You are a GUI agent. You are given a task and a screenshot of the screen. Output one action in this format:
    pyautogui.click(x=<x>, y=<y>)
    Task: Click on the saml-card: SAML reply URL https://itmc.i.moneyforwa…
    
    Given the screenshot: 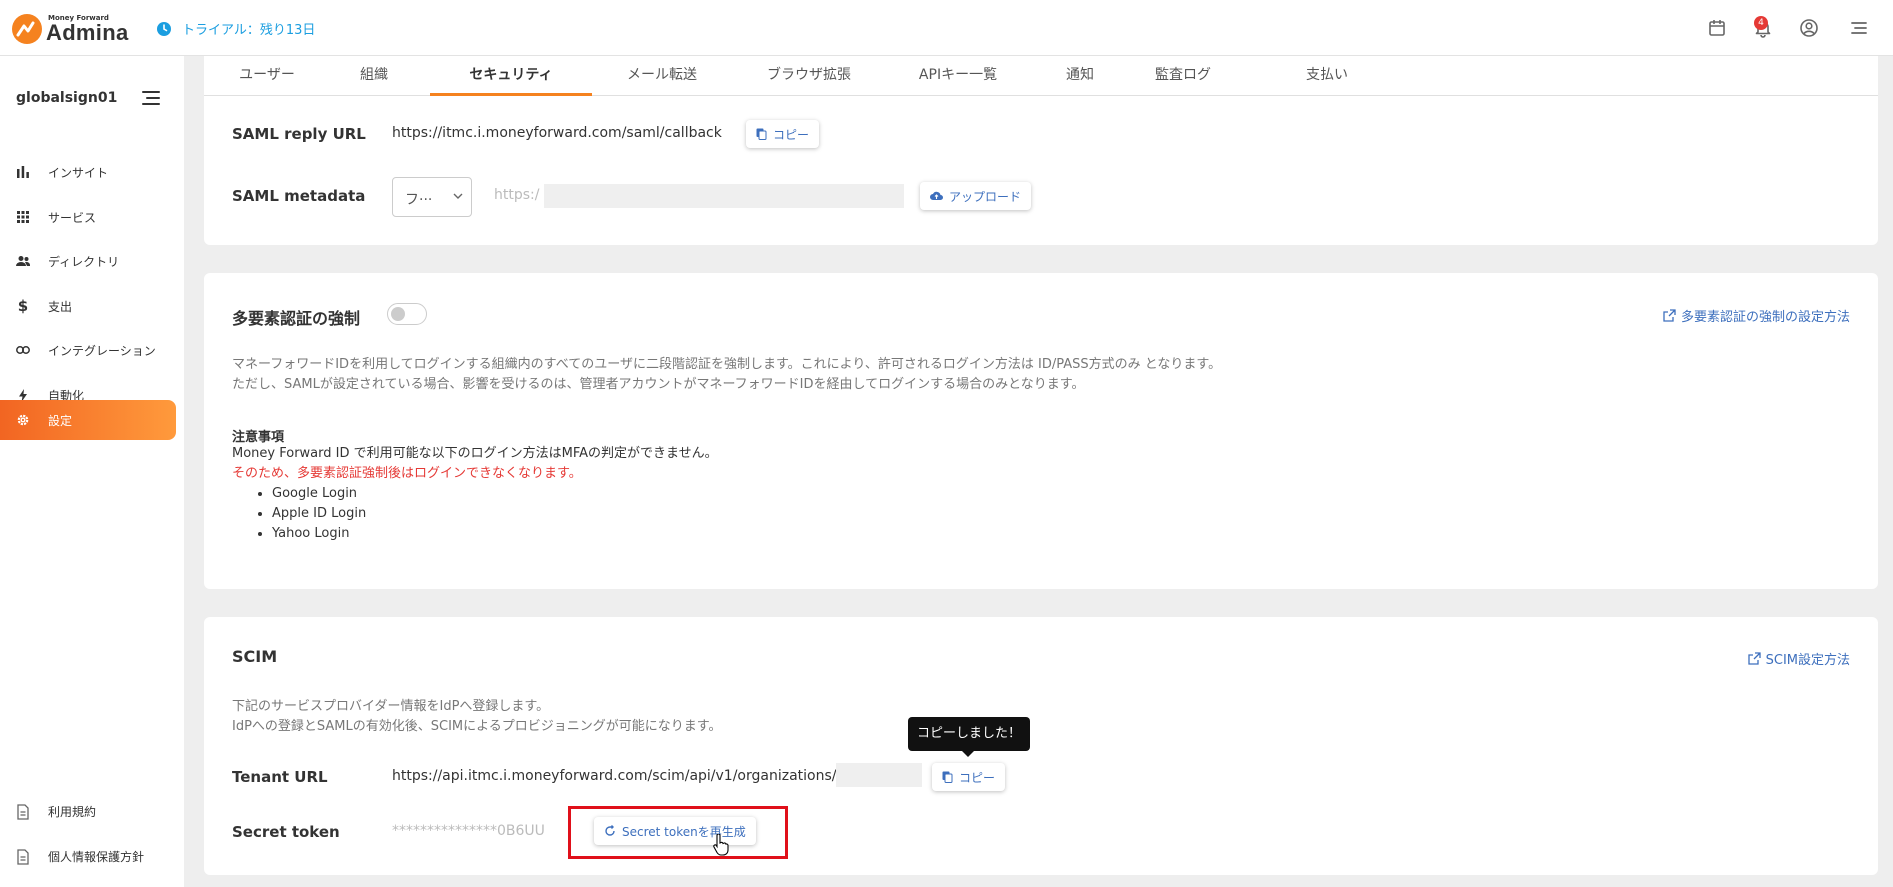 What is the action you would take?
    pyautogui.click(x=1041, y=170)
    